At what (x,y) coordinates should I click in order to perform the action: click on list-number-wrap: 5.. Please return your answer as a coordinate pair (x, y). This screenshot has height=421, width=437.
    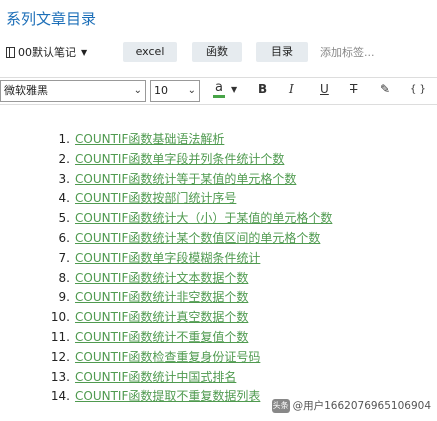
    Looking at the image, I should click on (55, 218).